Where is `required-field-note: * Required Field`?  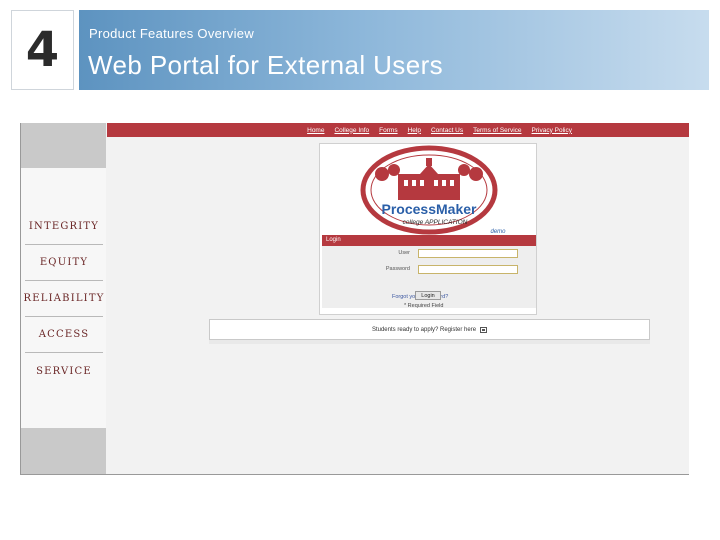 required-field-note: * Required Field is located at coordinates (424, 306).